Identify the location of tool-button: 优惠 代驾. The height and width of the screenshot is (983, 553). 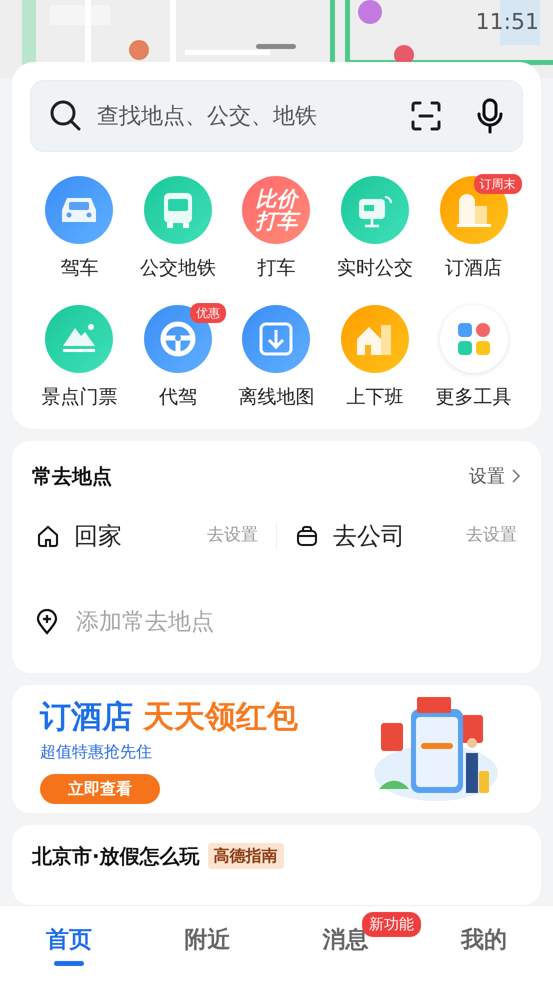
(178, 357).